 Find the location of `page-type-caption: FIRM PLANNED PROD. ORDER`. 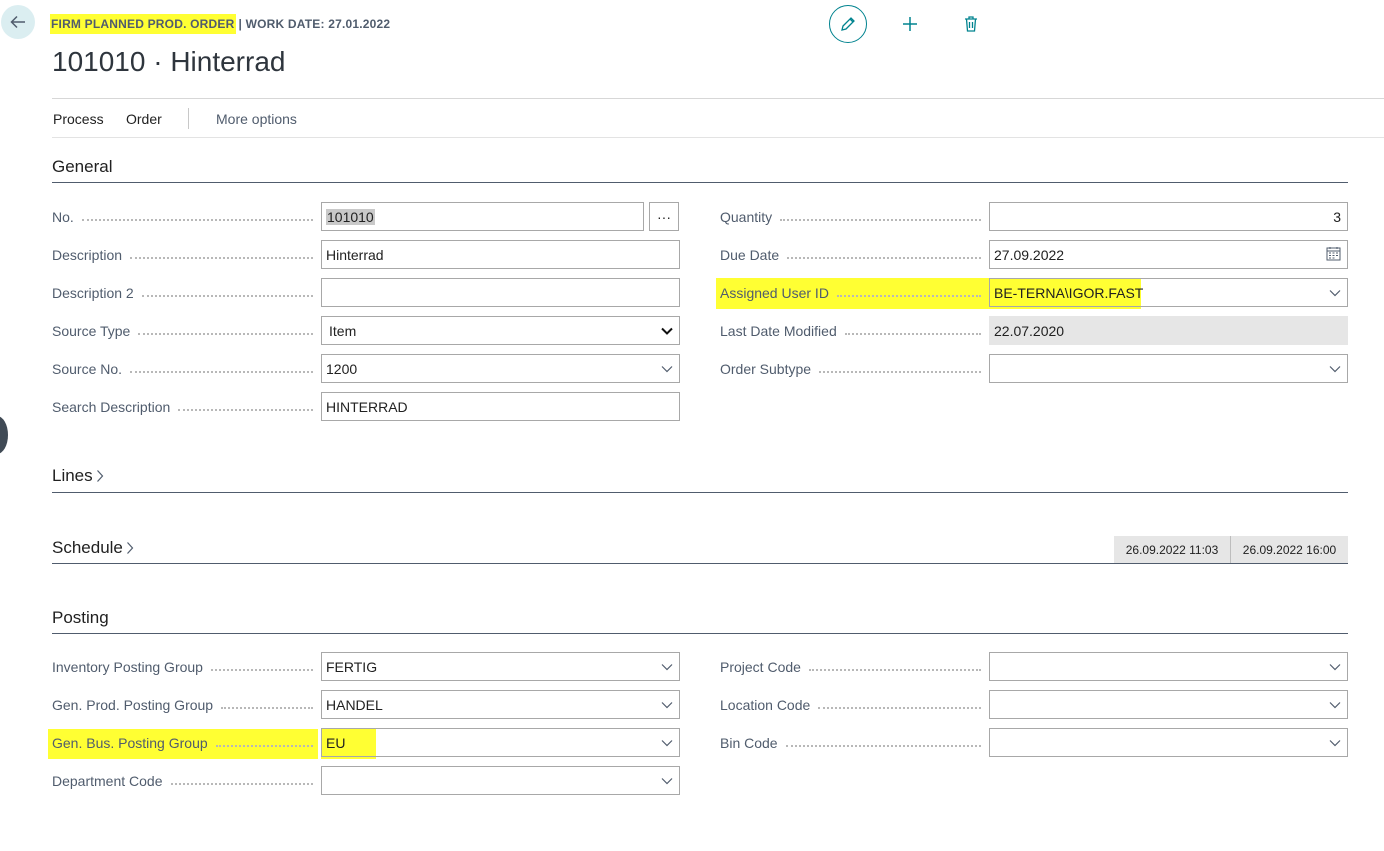

page-type-caption: FIRM PLANNED PROD. ORDER is located at coordinates (143, 24).